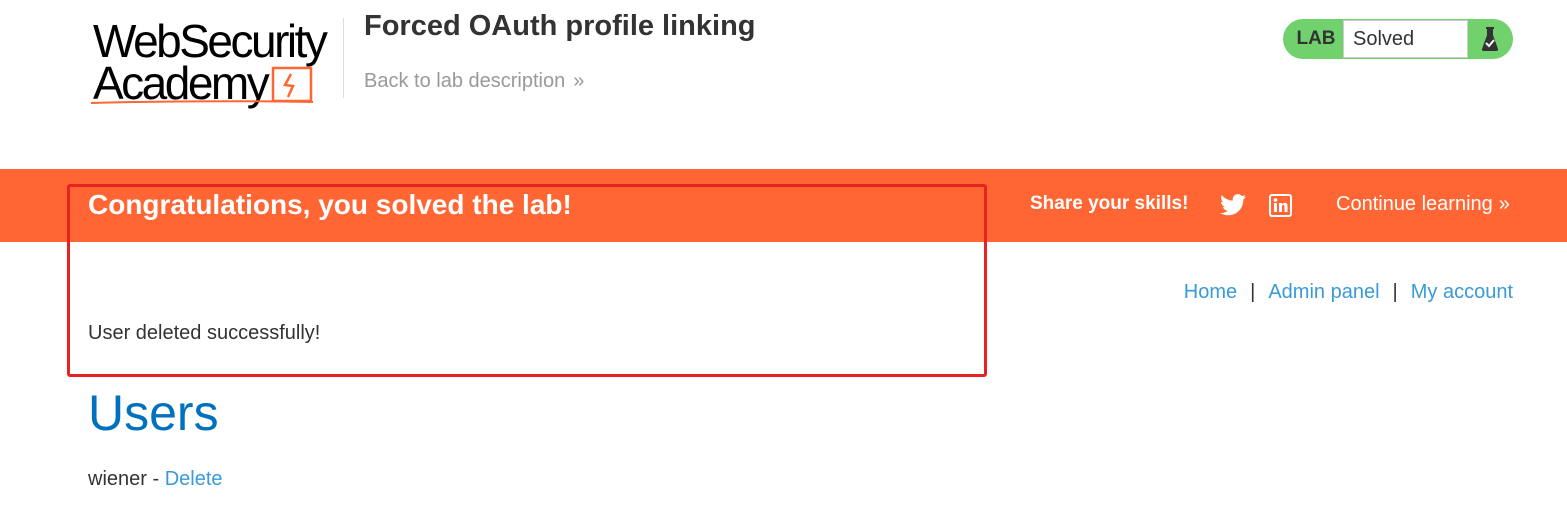  What do you see at coordinates (1323, 292) in the screenshot?
I see `nav-admin-panel-link: Admin panel` at bounding box center [1323, 292].